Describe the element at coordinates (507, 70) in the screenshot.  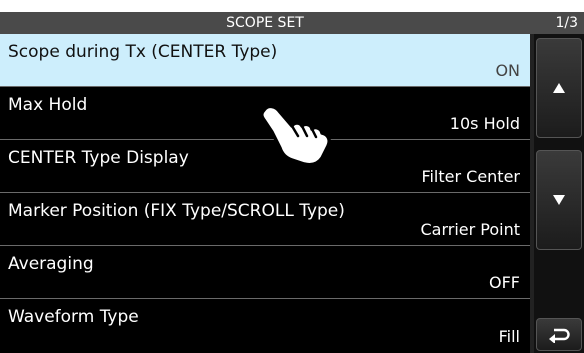
I see `item-value: ON` at that location.